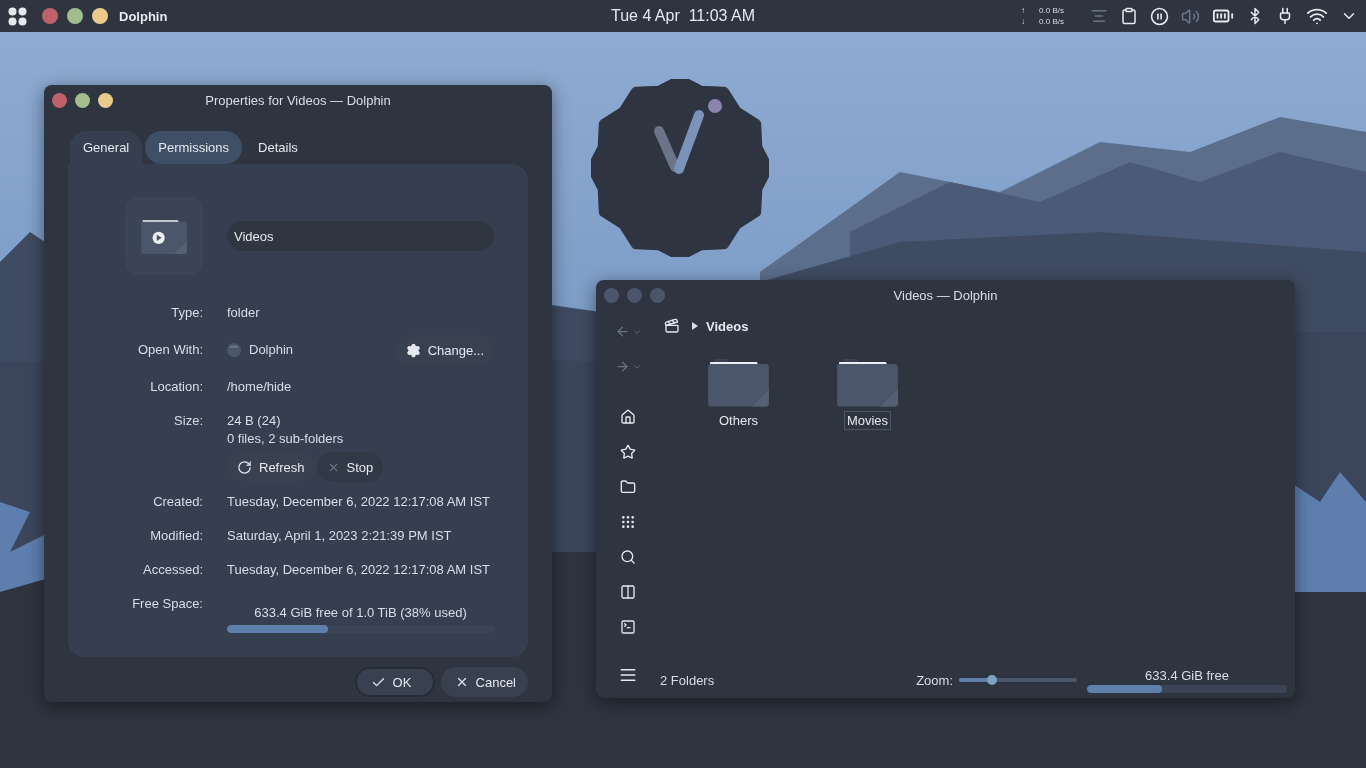  Describe the element at coordinates (695, 326) in the screenshot. I see `caret-icon` at that location.